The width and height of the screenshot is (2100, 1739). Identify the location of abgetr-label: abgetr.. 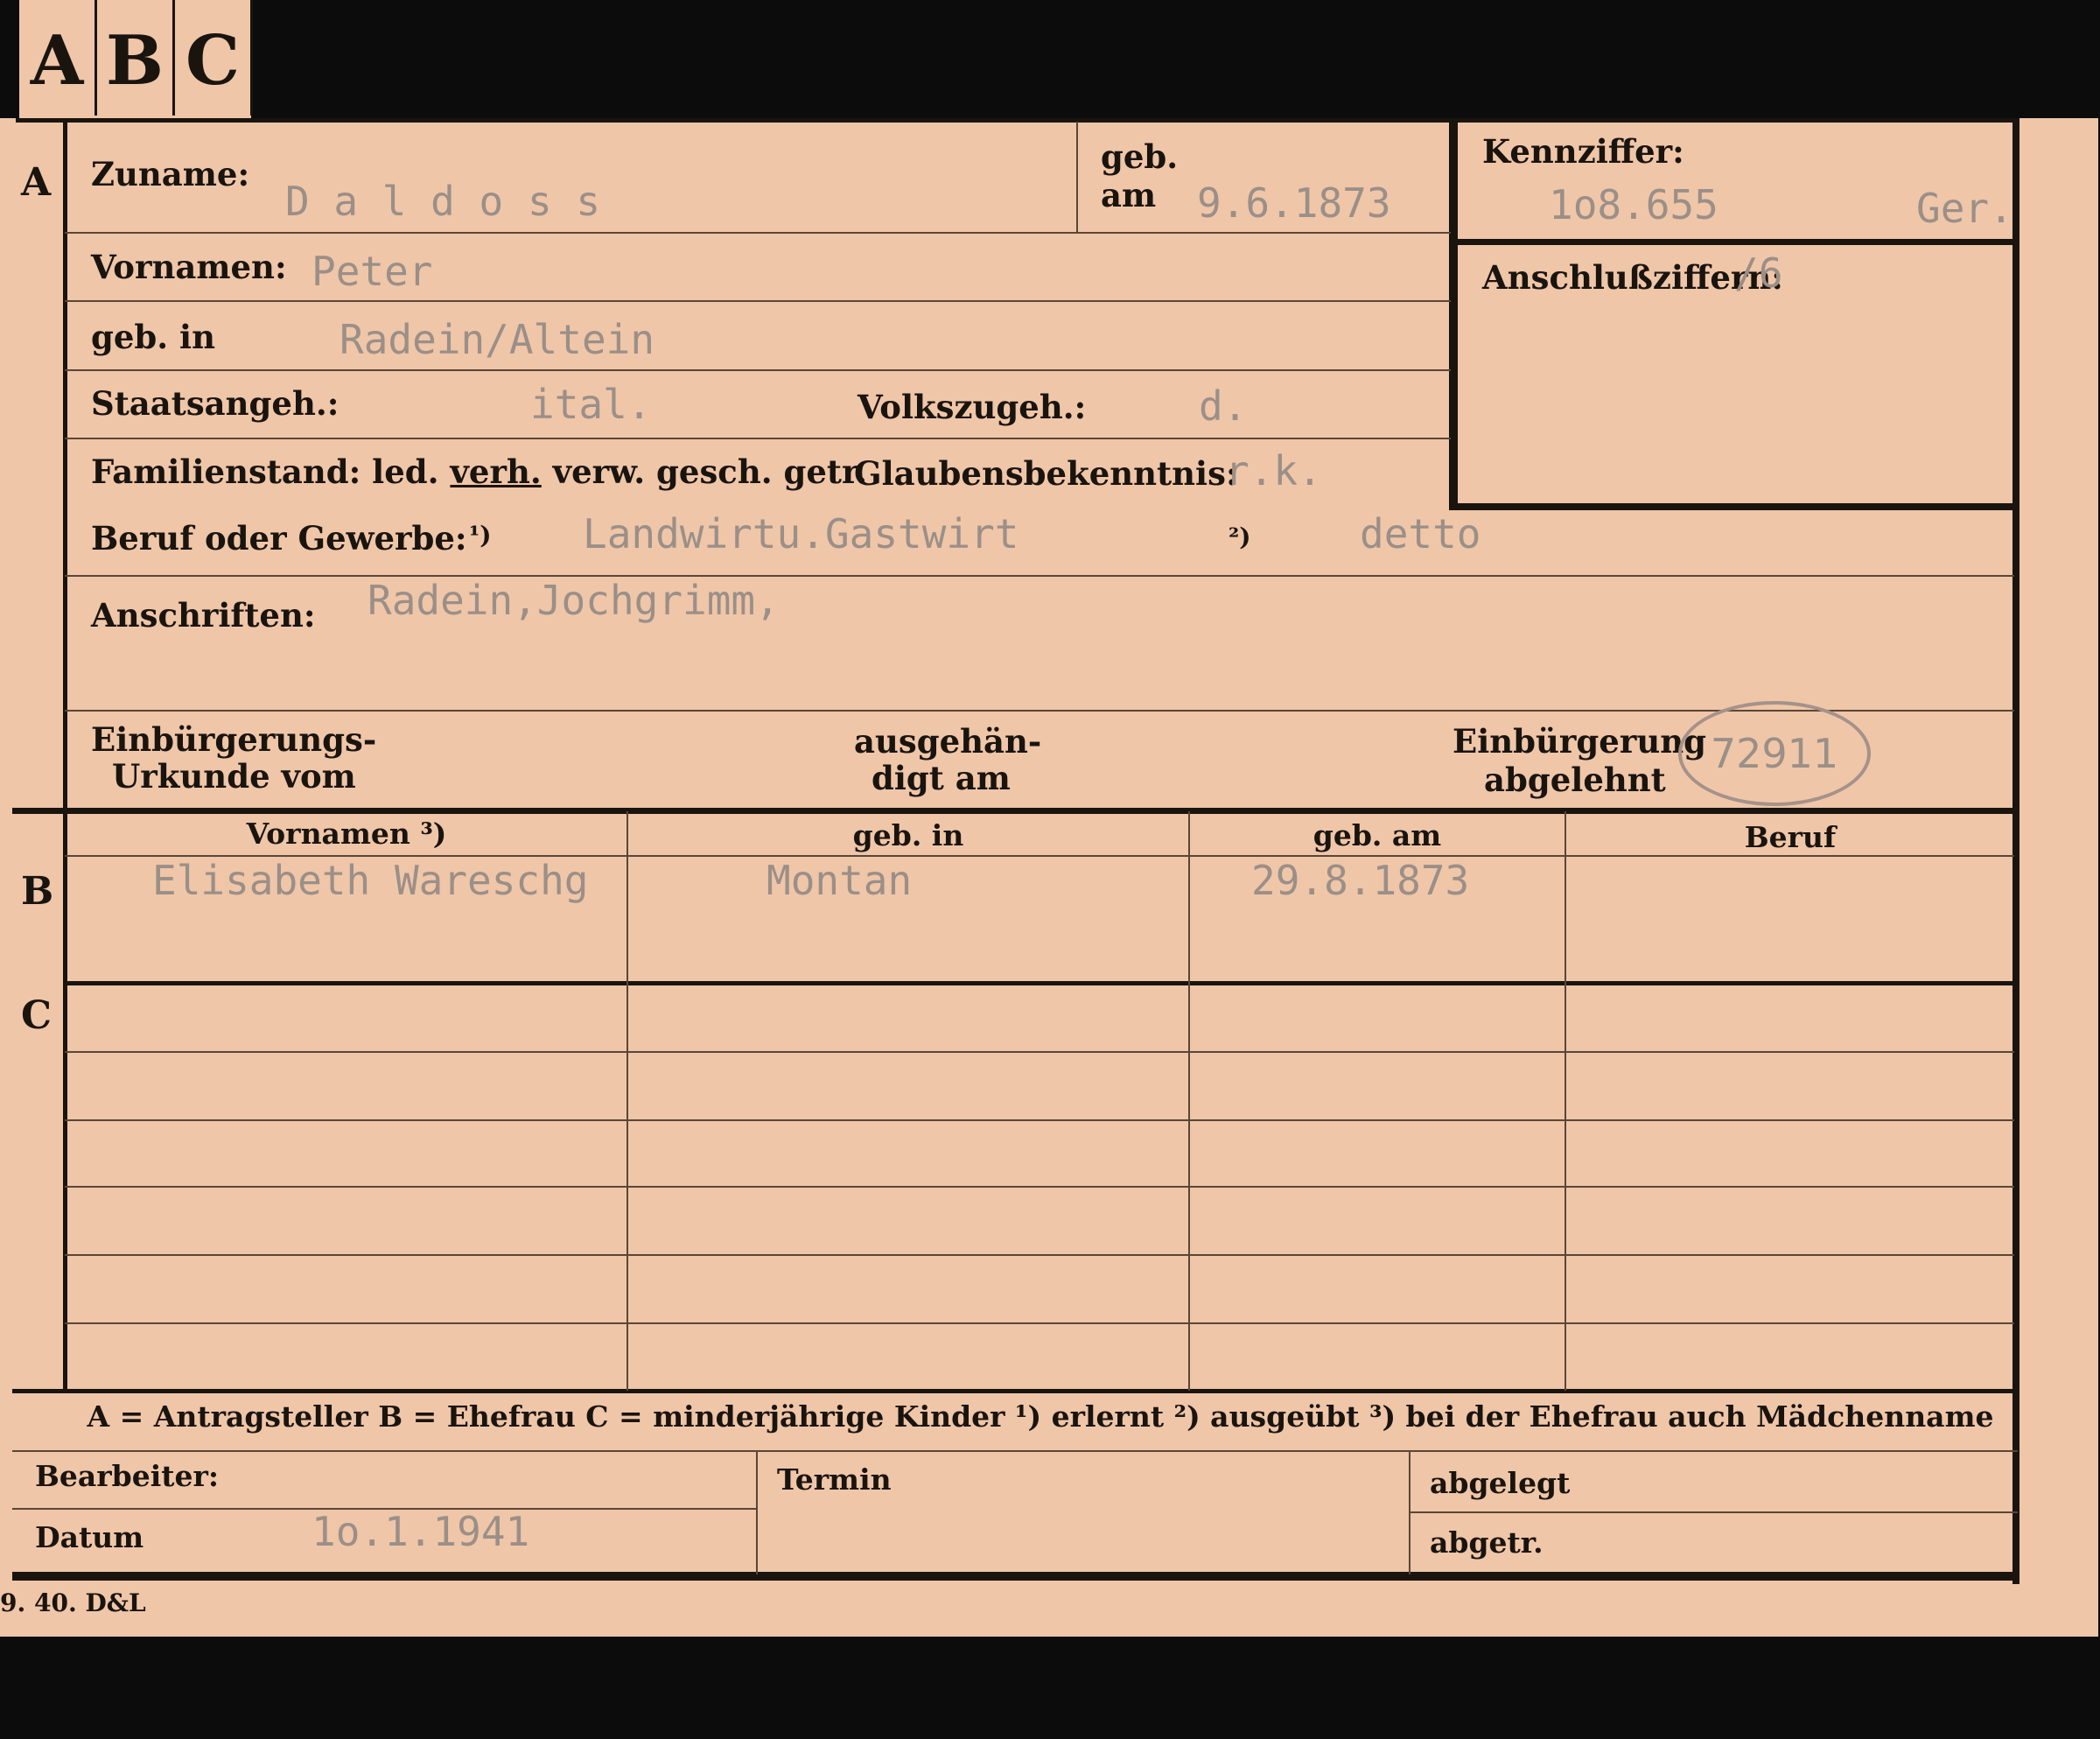
(1487, 1542).